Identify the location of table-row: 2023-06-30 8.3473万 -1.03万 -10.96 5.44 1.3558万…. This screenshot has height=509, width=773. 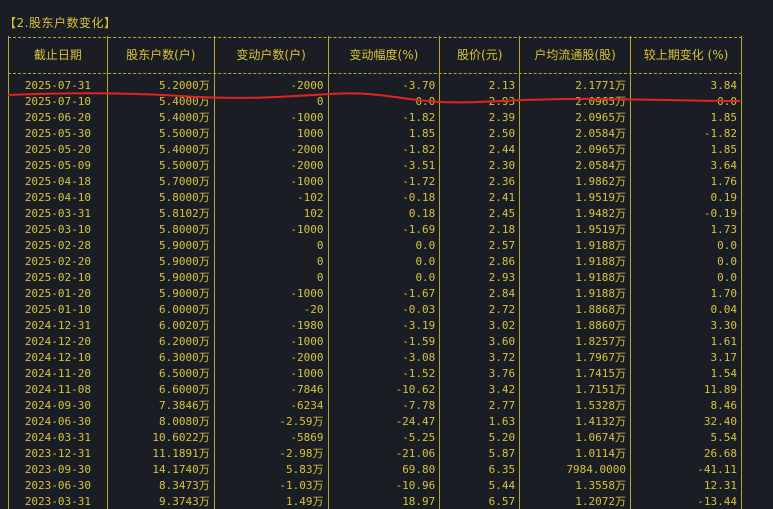
(375, 485).